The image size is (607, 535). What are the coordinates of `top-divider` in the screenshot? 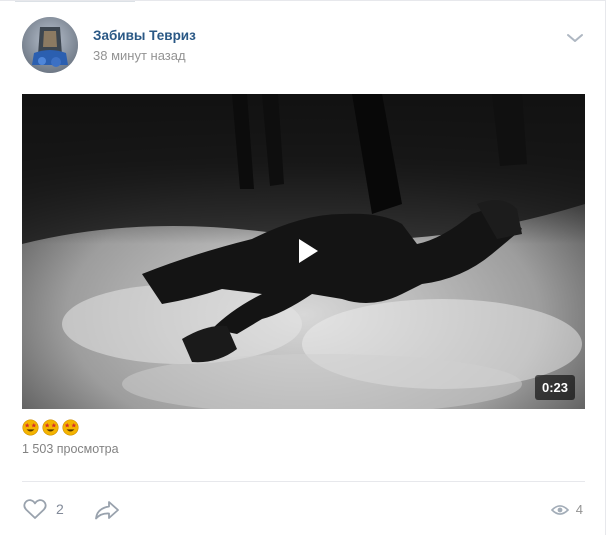 It's located at (75, 1).